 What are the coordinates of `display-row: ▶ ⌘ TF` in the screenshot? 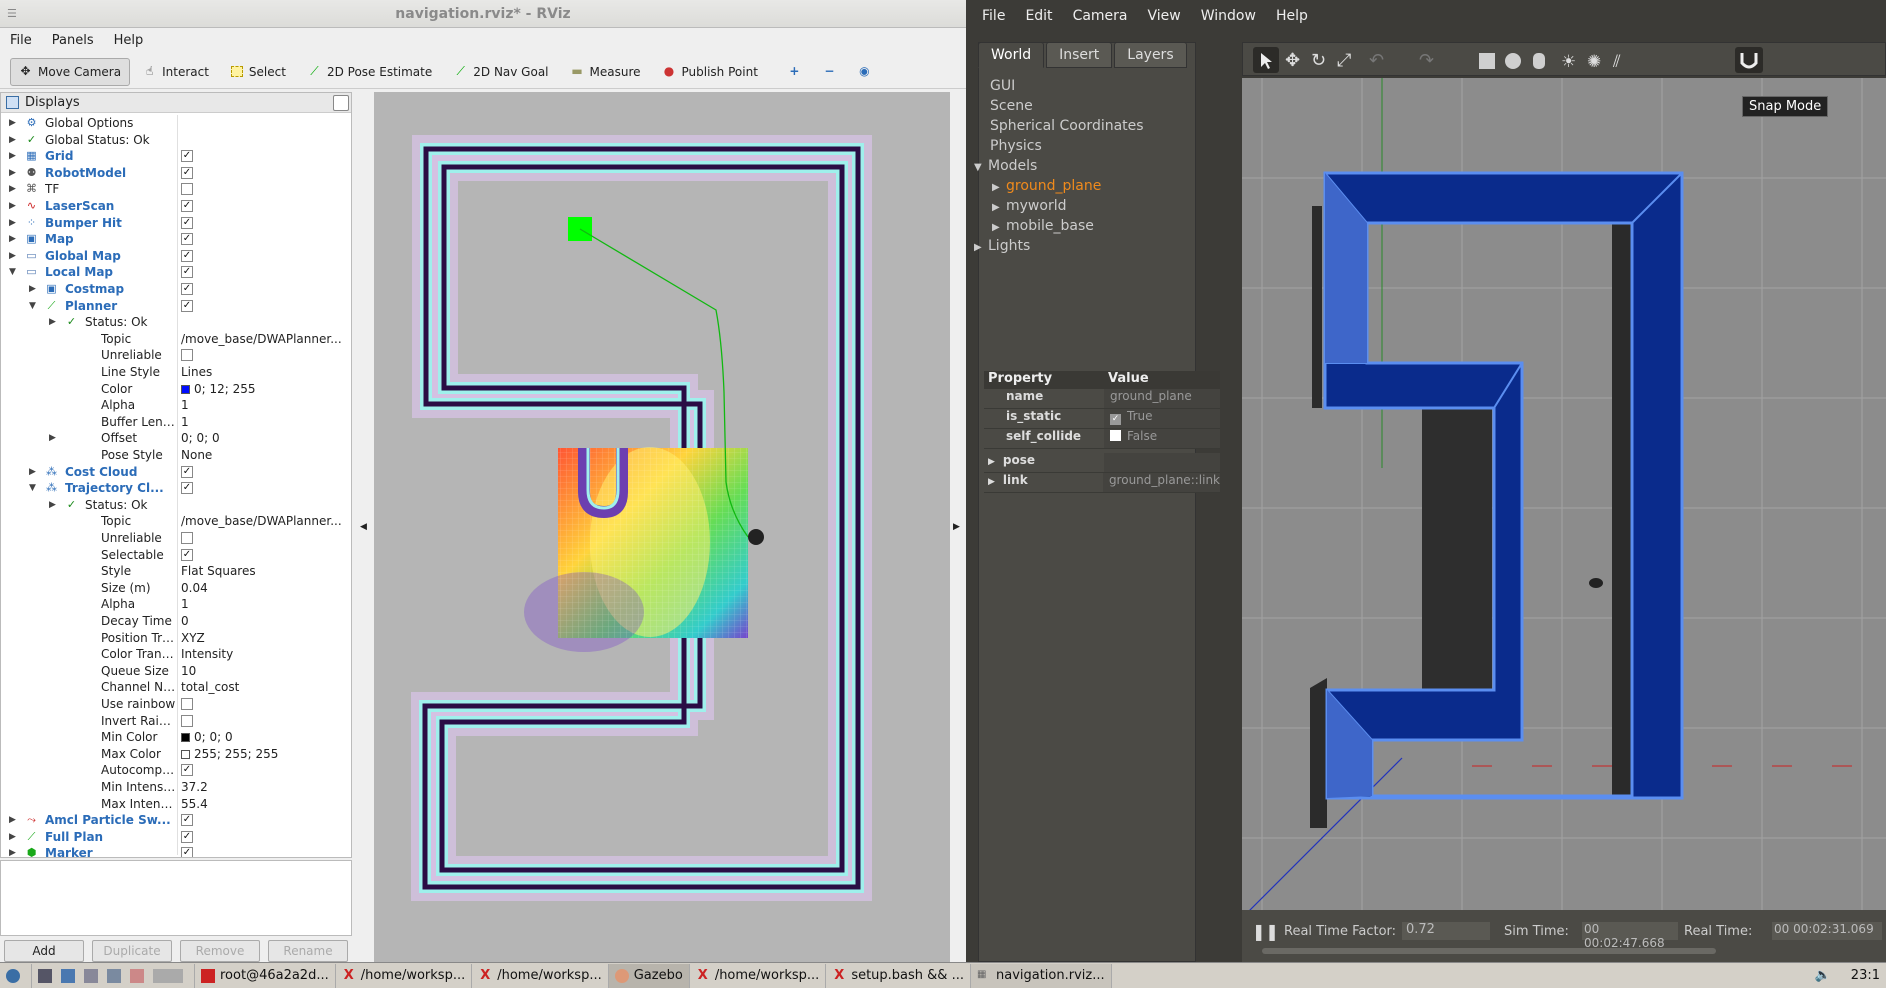 It's located at (176, 189).